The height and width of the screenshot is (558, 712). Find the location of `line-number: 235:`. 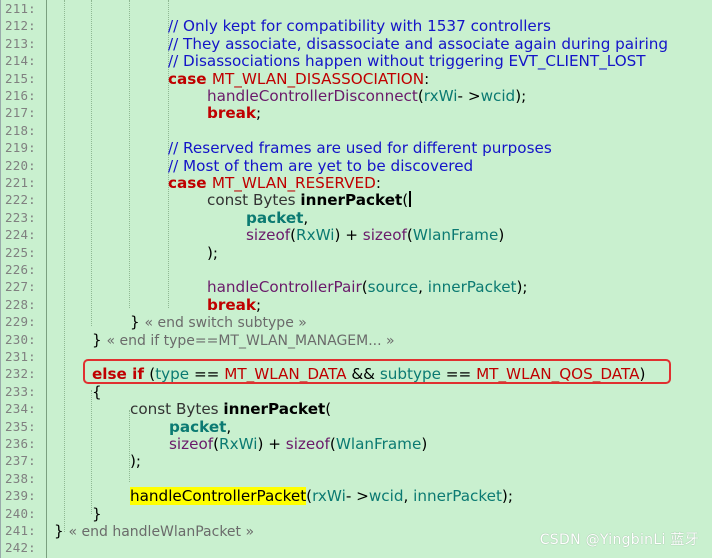

line-number: 235: is located at coordinates (20, 426).